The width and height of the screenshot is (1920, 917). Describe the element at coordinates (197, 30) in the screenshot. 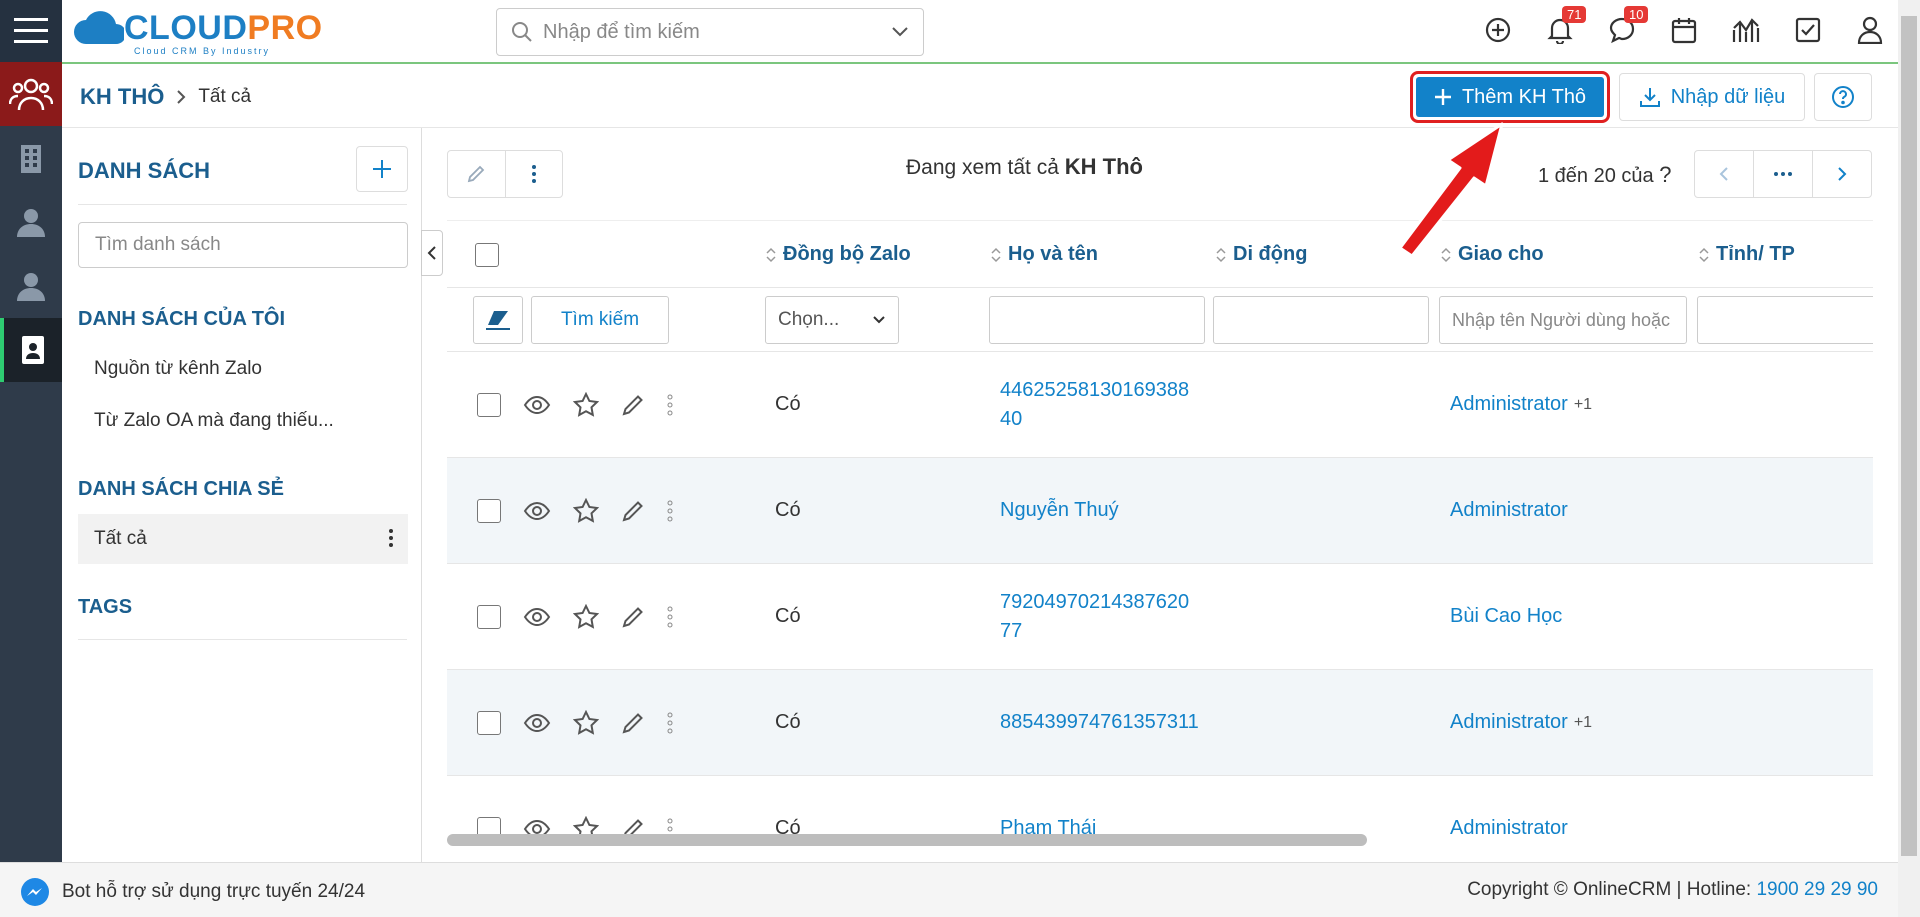

I see `cloudpro-logo: CLOUDPRO Cloud CRM By Industry` at that location.